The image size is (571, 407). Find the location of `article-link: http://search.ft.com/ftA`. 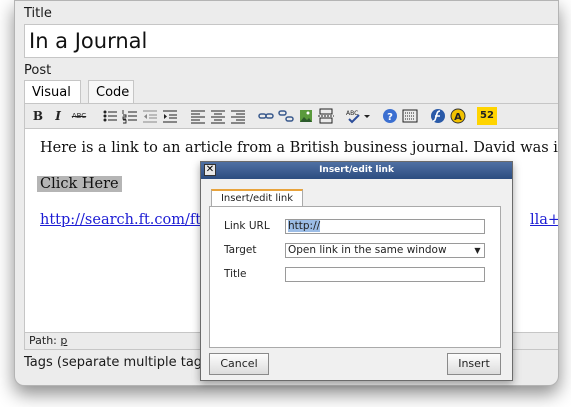

article-link: http://search.ft.com/ftA is located at coordinates (126, 220).